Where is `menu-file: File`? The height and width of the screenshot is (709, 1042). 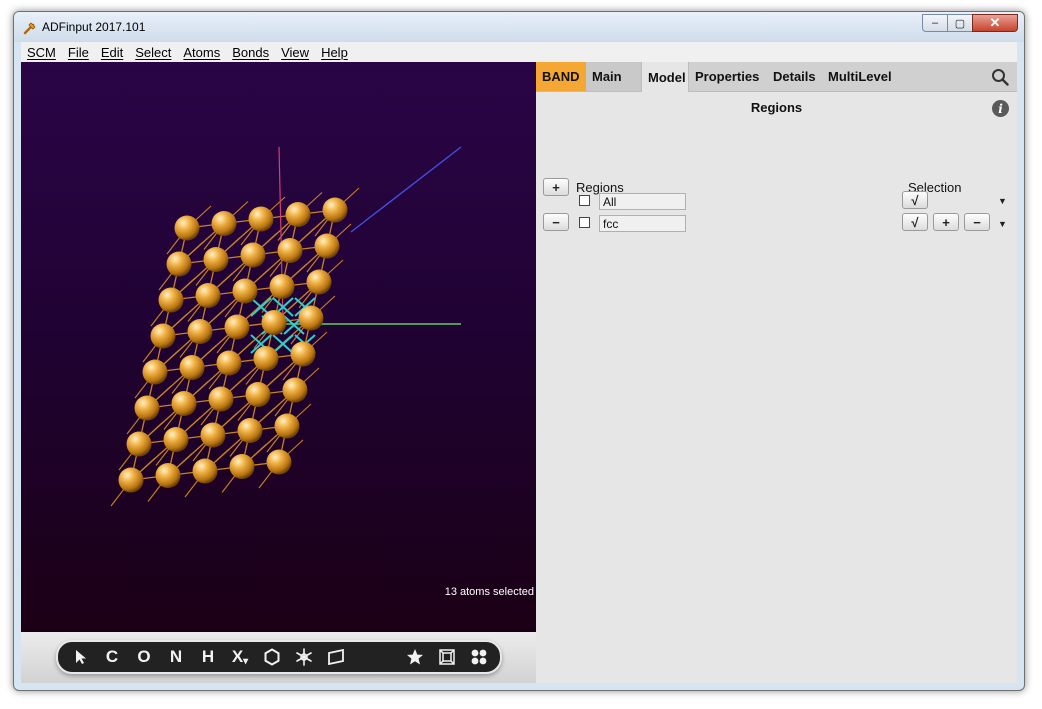
menu-file: File is located at coordinates (78, 52).